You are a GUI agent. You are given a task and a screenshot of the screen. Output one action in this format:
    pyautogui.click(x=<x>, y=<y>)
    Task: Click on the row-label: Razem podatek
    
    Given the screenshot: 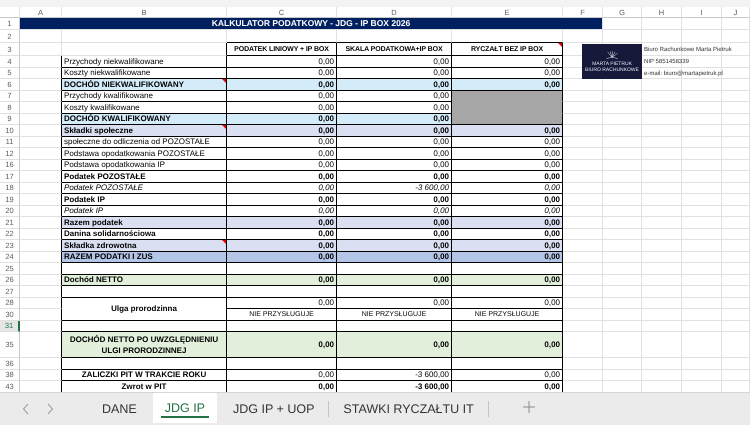 What is the action you would take?
    pyautogui.click(x=144, y=222)
    